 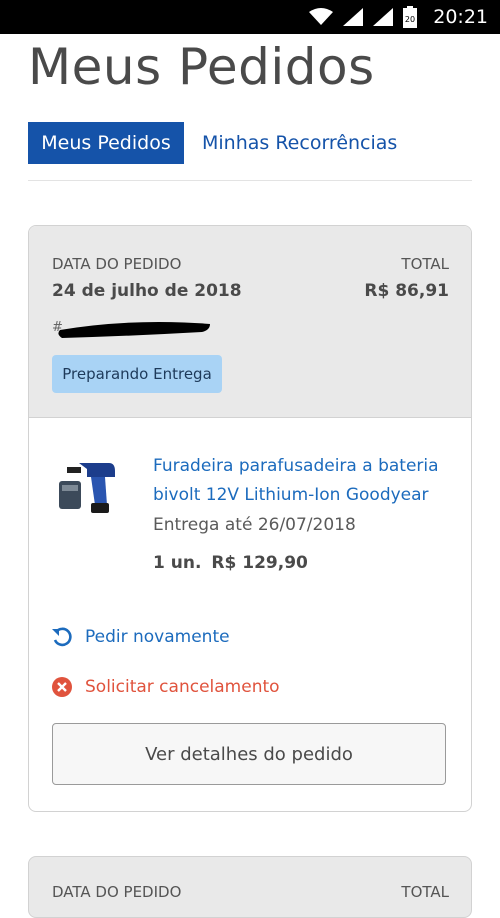 I want to click on cancel-label: Solicitar cancelamento, so click(x=182, y=687).